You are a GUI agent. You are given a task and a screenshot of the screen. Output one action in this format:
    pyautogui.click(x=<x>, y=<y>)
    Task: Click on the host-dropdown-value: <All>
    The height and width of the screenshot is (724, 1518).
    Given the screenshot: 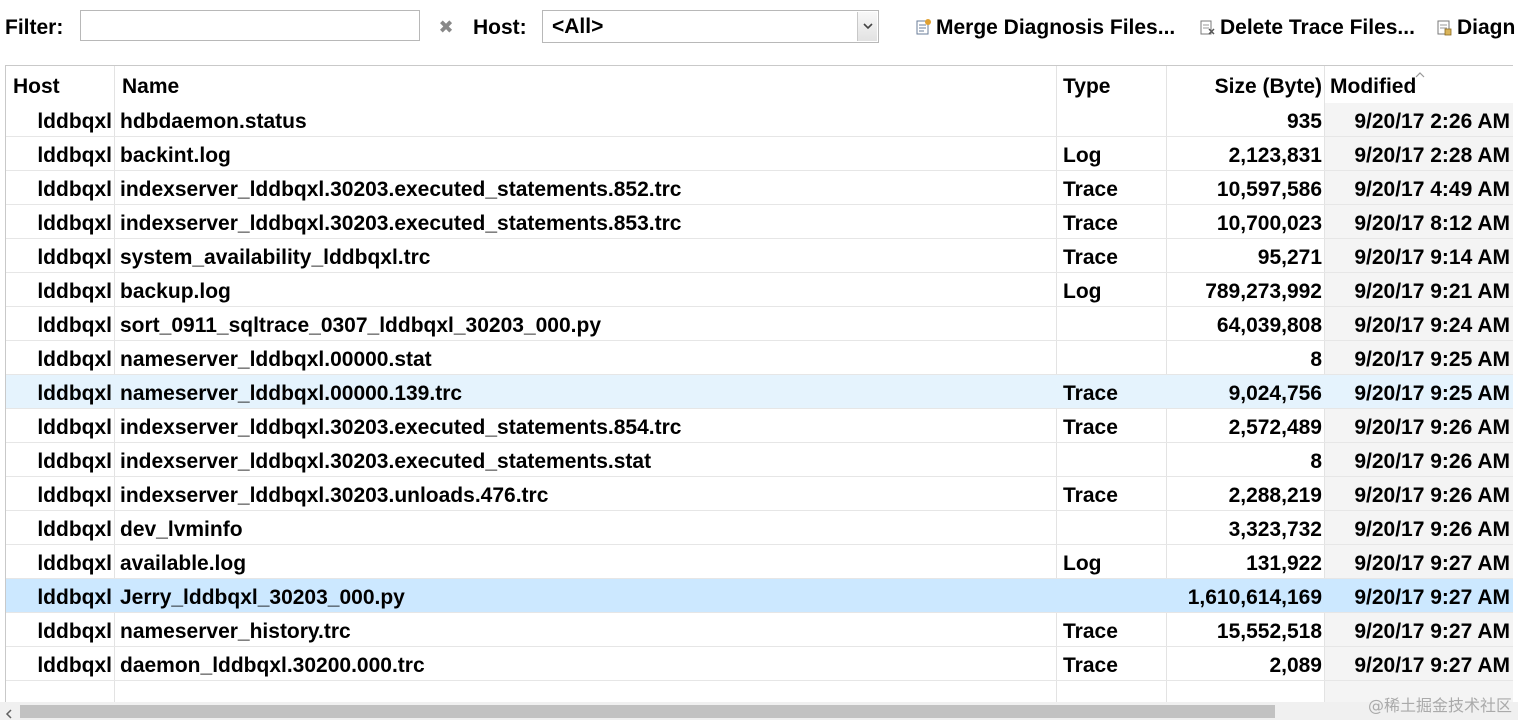 What is the action you would take?
    pyautogui.click(x=578, y=26)
    